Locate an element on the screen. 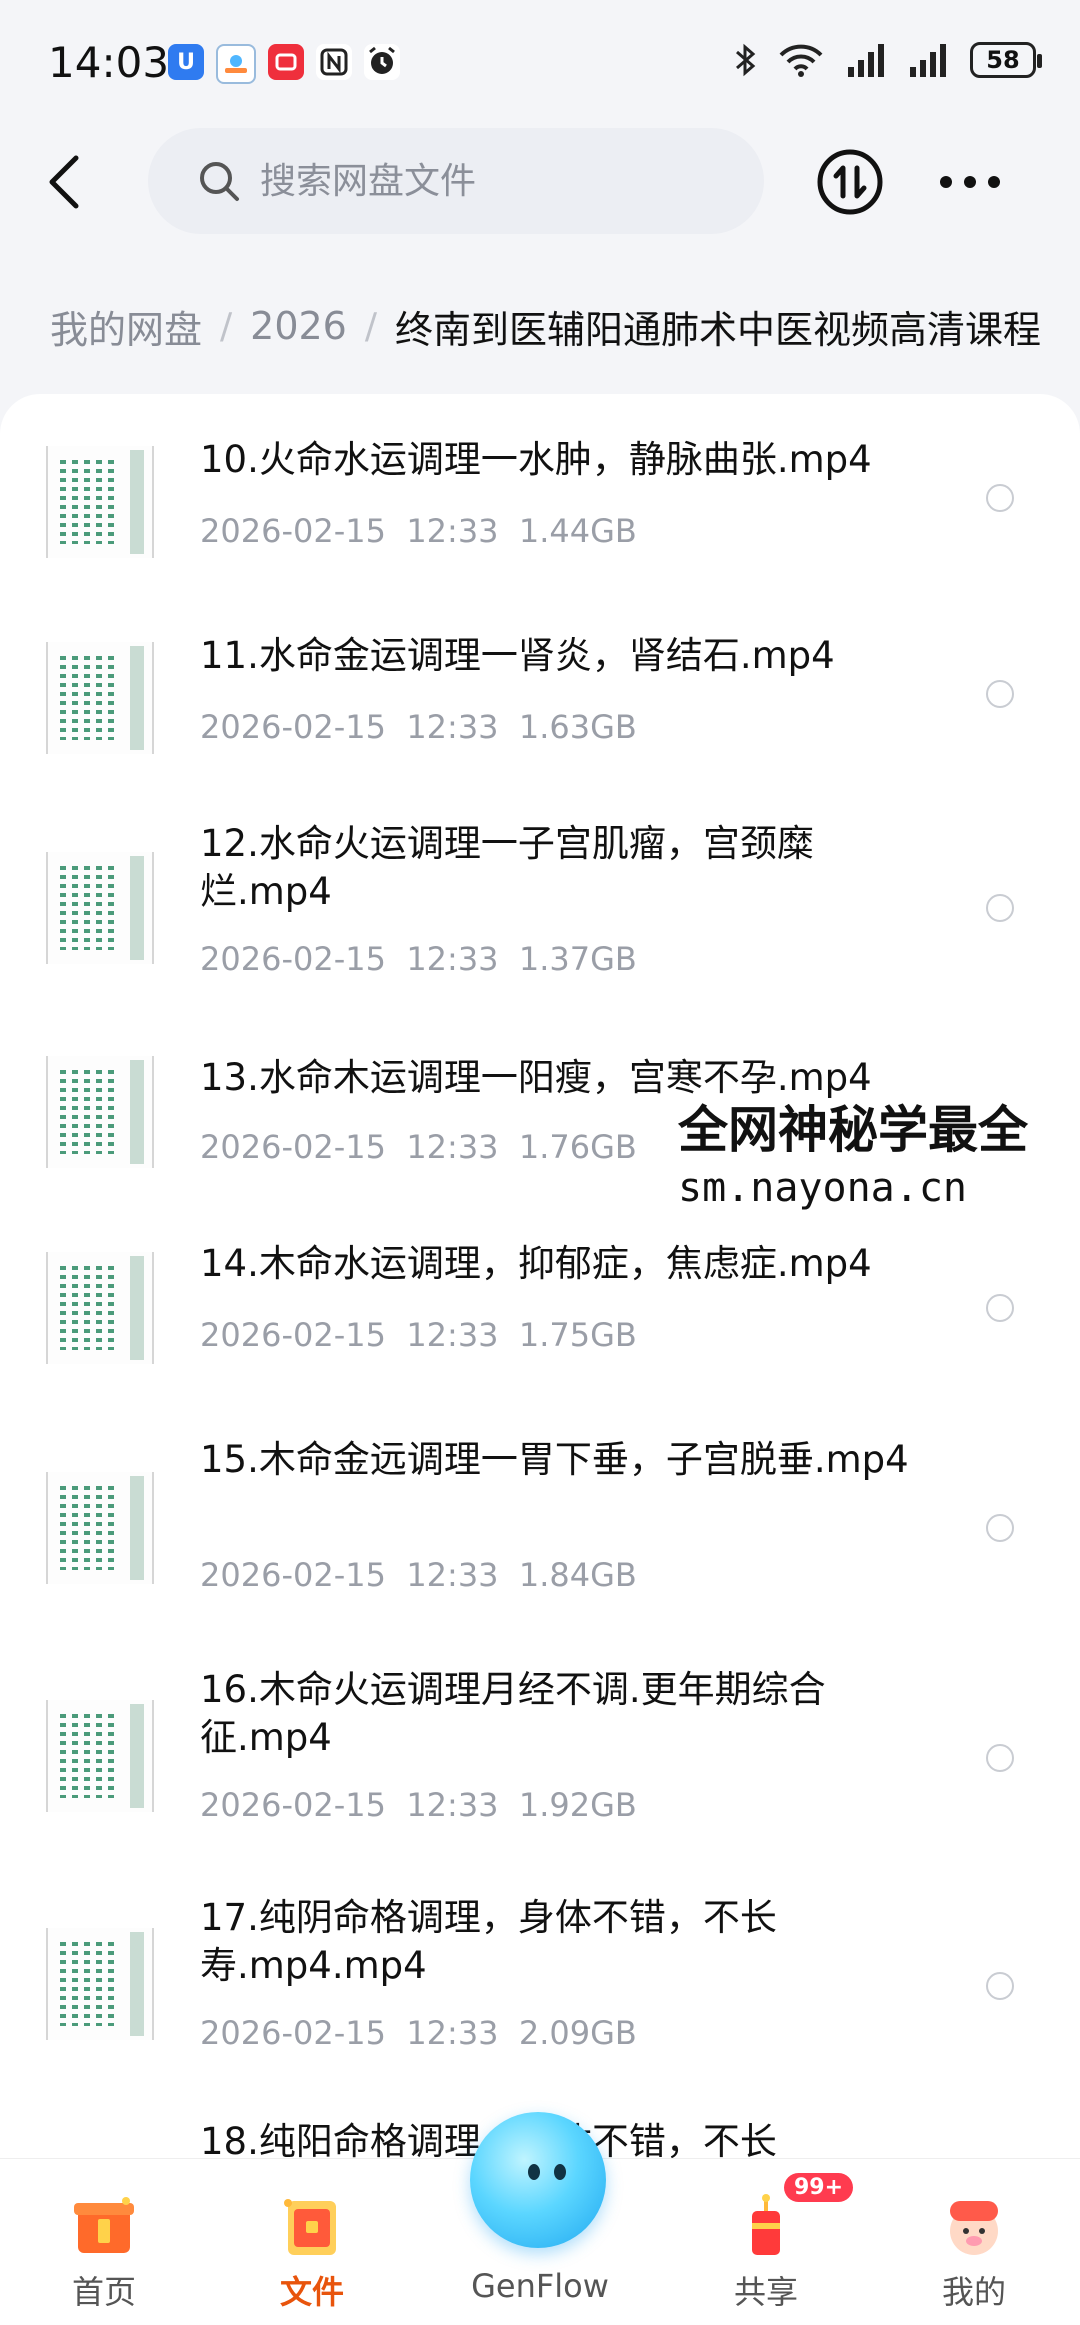 This screenshot has height=2325, width=1080. file-size: 1.76GB is located at coordinates (577, 1147).